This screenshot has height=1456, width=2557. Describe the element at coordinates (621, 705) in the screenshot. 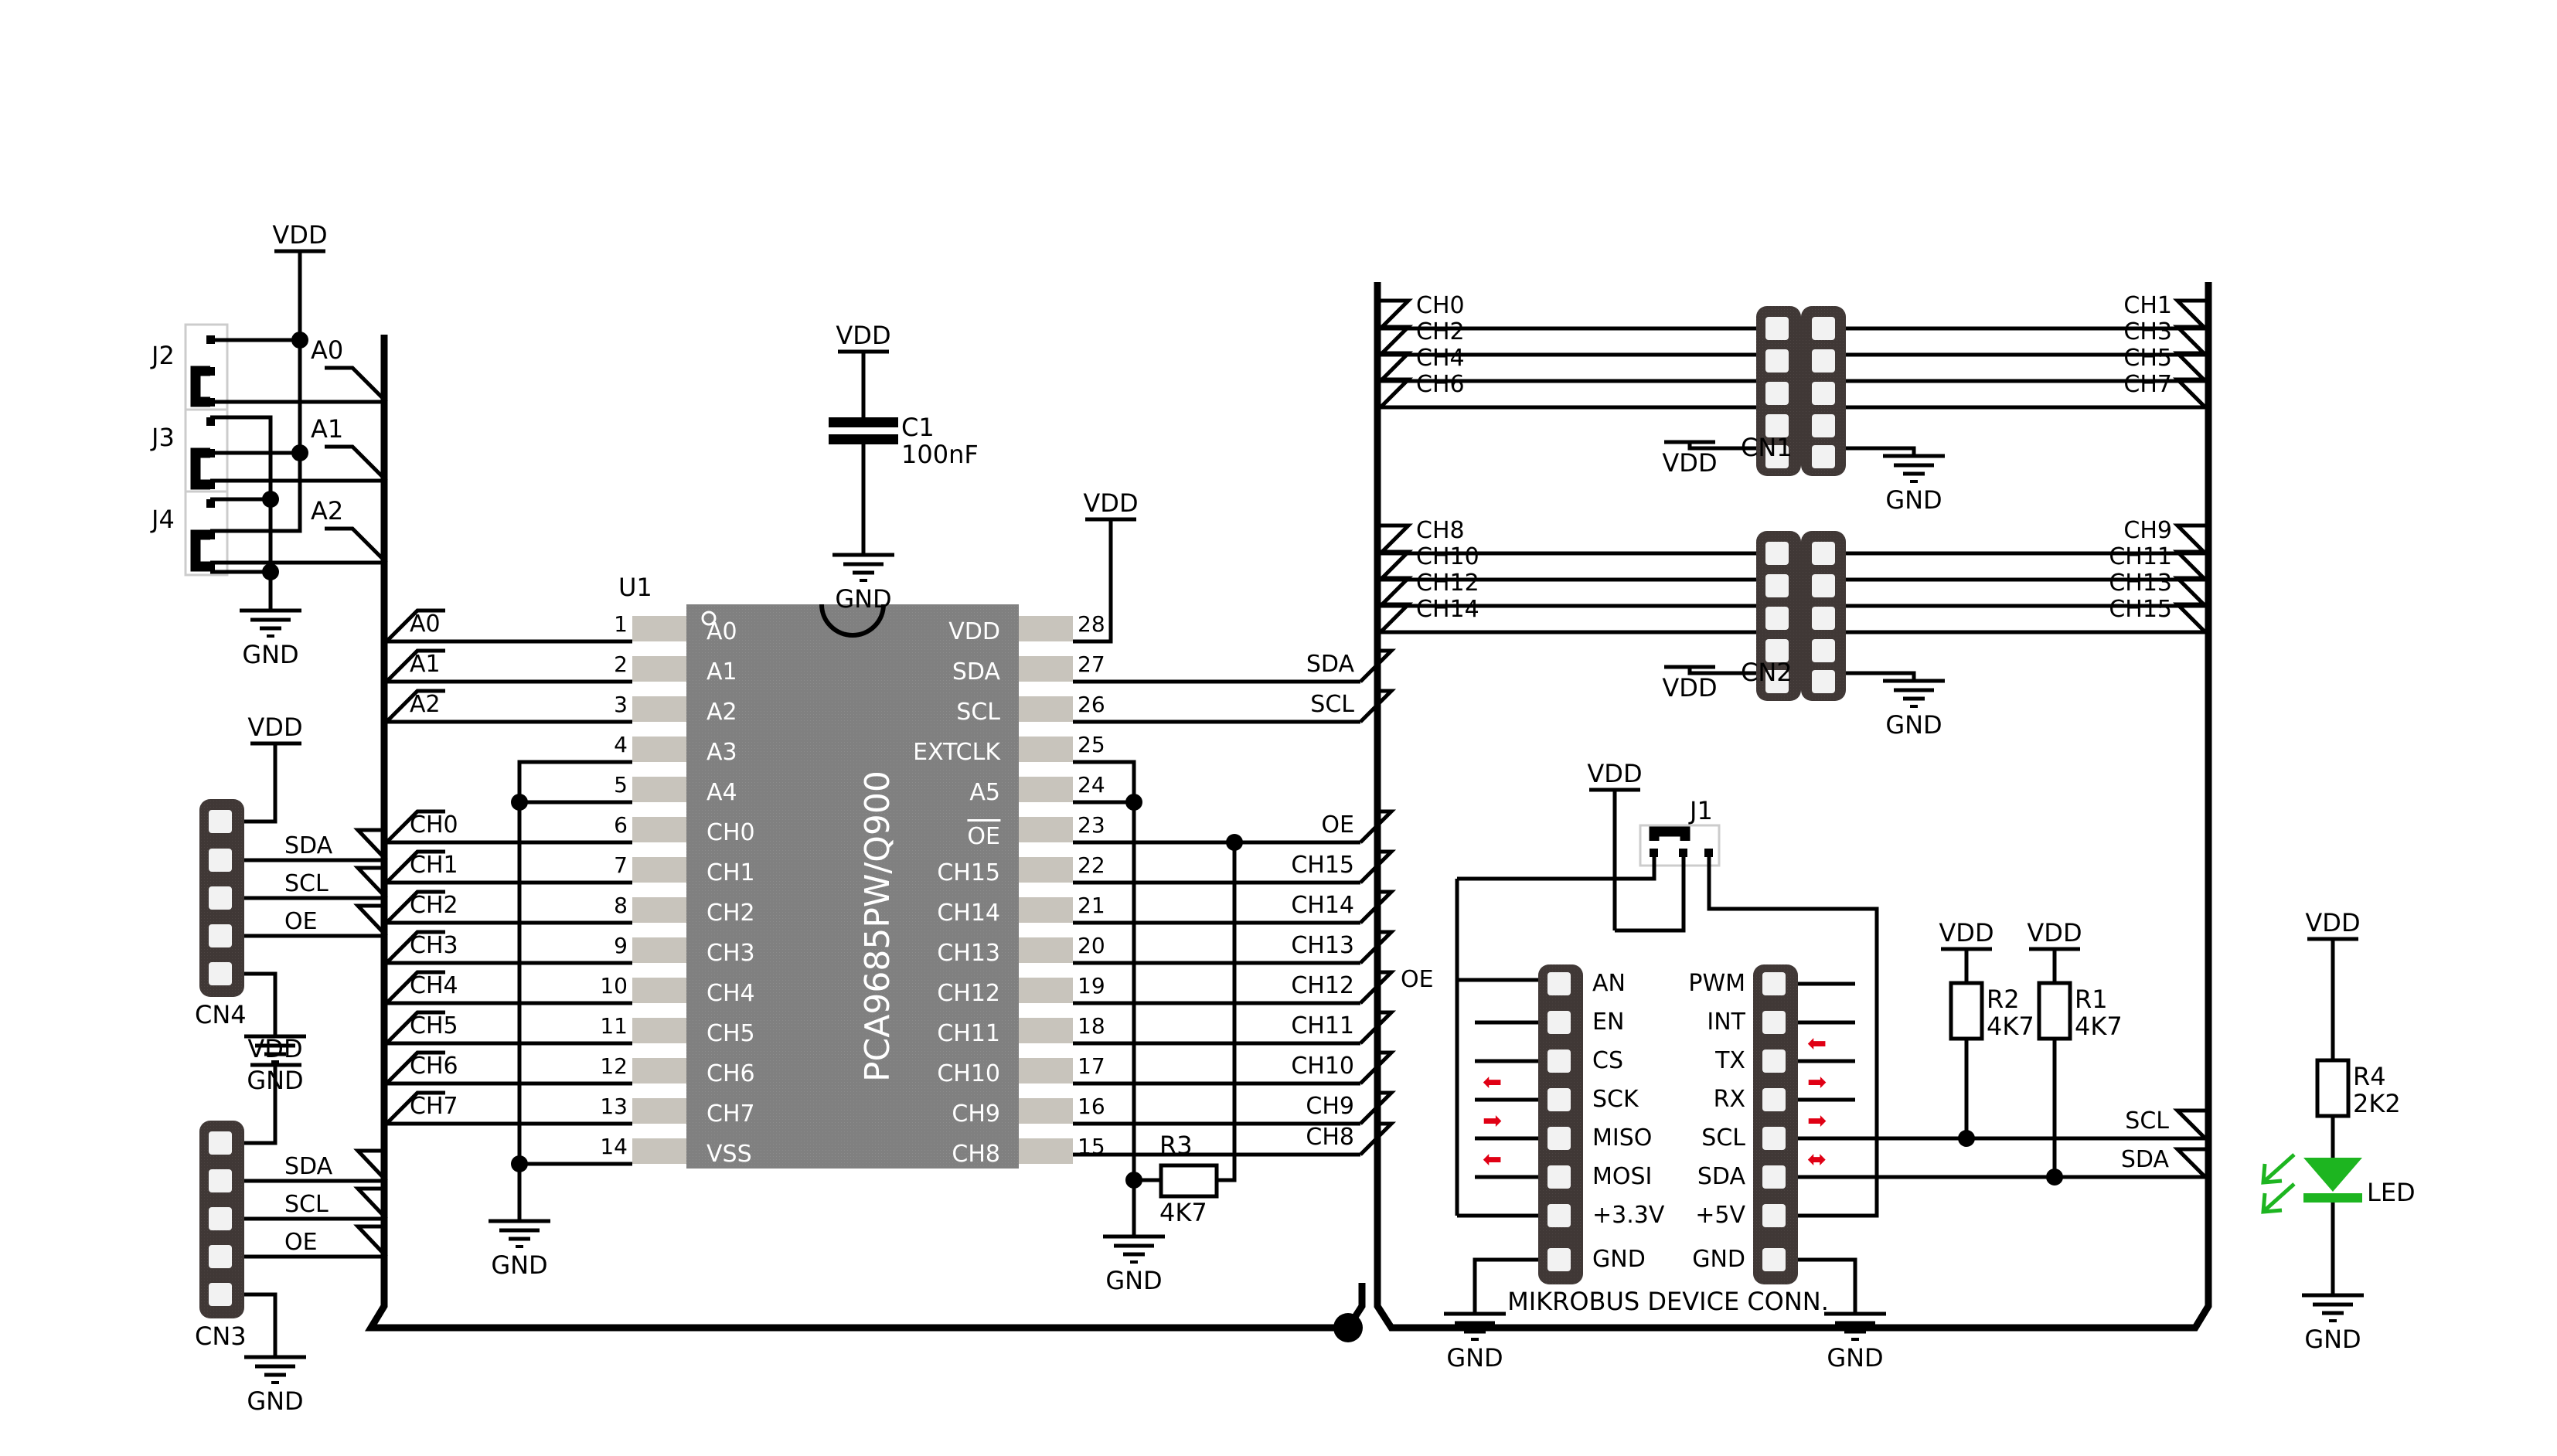

I see `u1-pin-num-3: 3` at that location.